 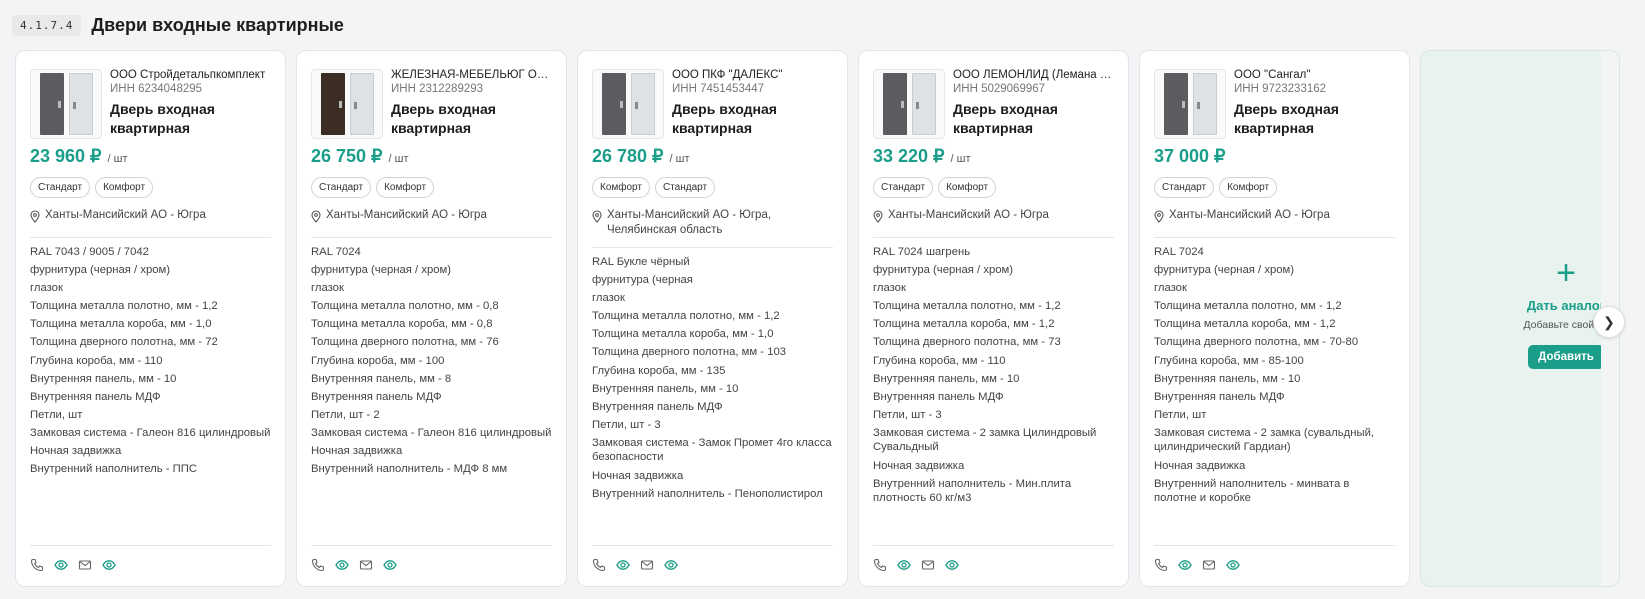 I want to click on section-header: 4.1.7.4 Двери входные квартирные, so click(x=178, y=25).